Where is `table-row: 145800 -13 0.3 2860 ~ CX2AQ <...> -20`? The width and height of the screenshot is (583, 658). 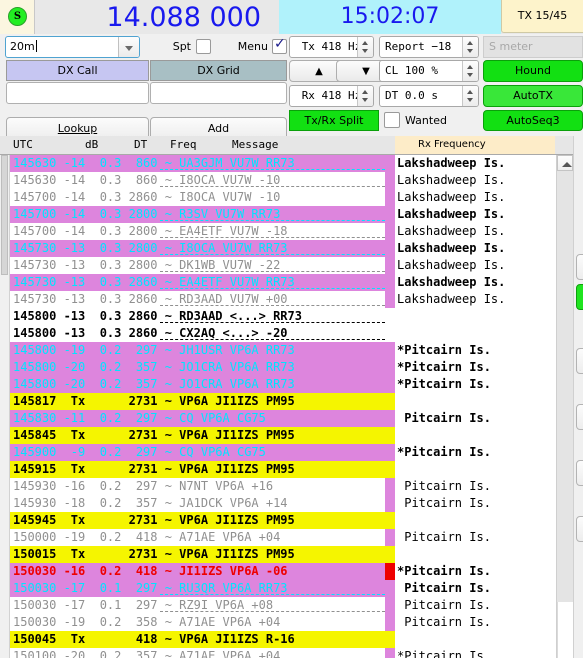 table-row: 145800 -13 0.3 2860 ~ CX2AQ <...> -20 is located at coordinates (277, 333).